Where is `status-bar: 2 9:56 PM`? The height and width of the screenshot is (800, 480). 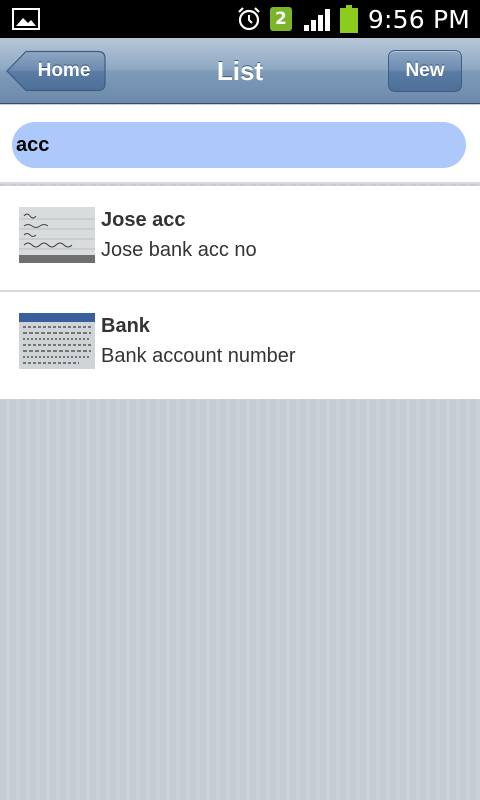 status-bar: 2 9:56 PM is located at coordinates (240, 19).